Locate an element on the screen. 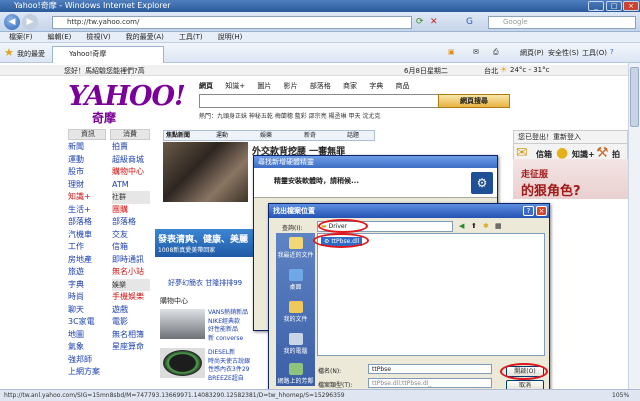 The image size is (640, 401). side-ad: 走征服 的狠角色? is located at coordinates (570, 179).